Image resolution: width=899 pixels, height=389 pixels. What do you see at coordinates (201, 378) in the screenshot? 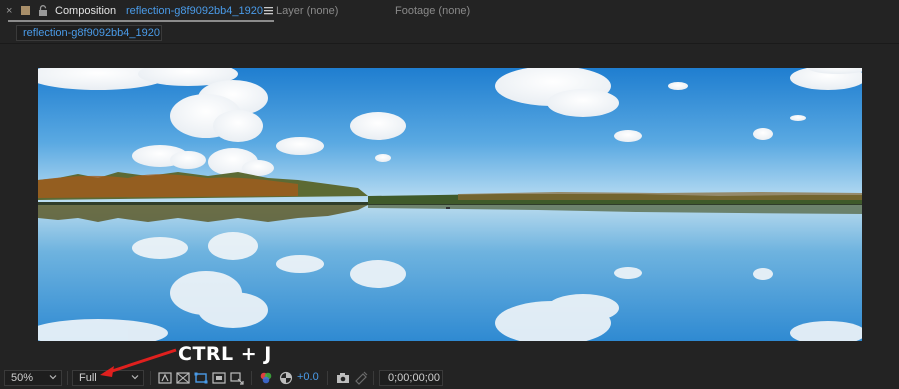
I see `region-of-interest-icon` at bounding box center [201, 378].